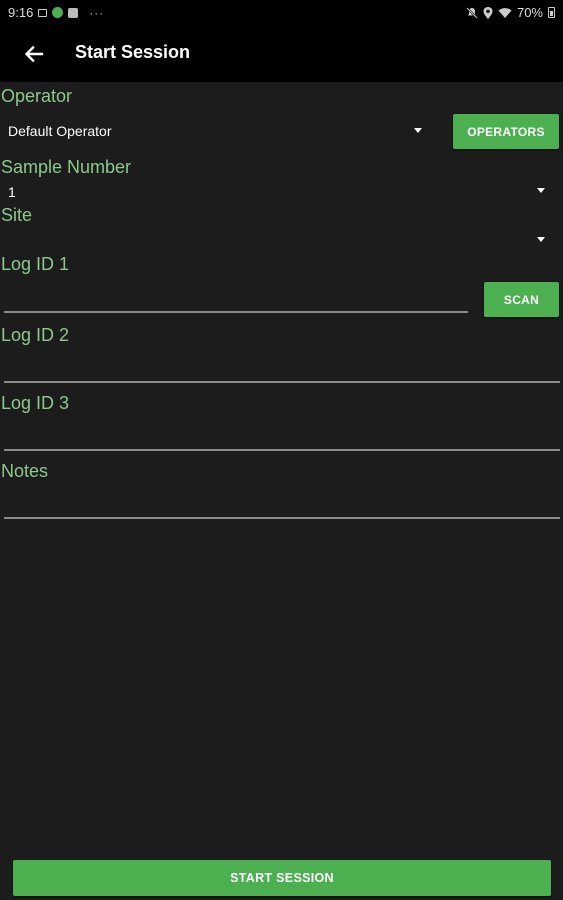 This screenshot has width=563, height=900. What do you see at coordinates (505, 12) in the screenshot?
I see `wifi-icon` at bounding box center [505, 12].